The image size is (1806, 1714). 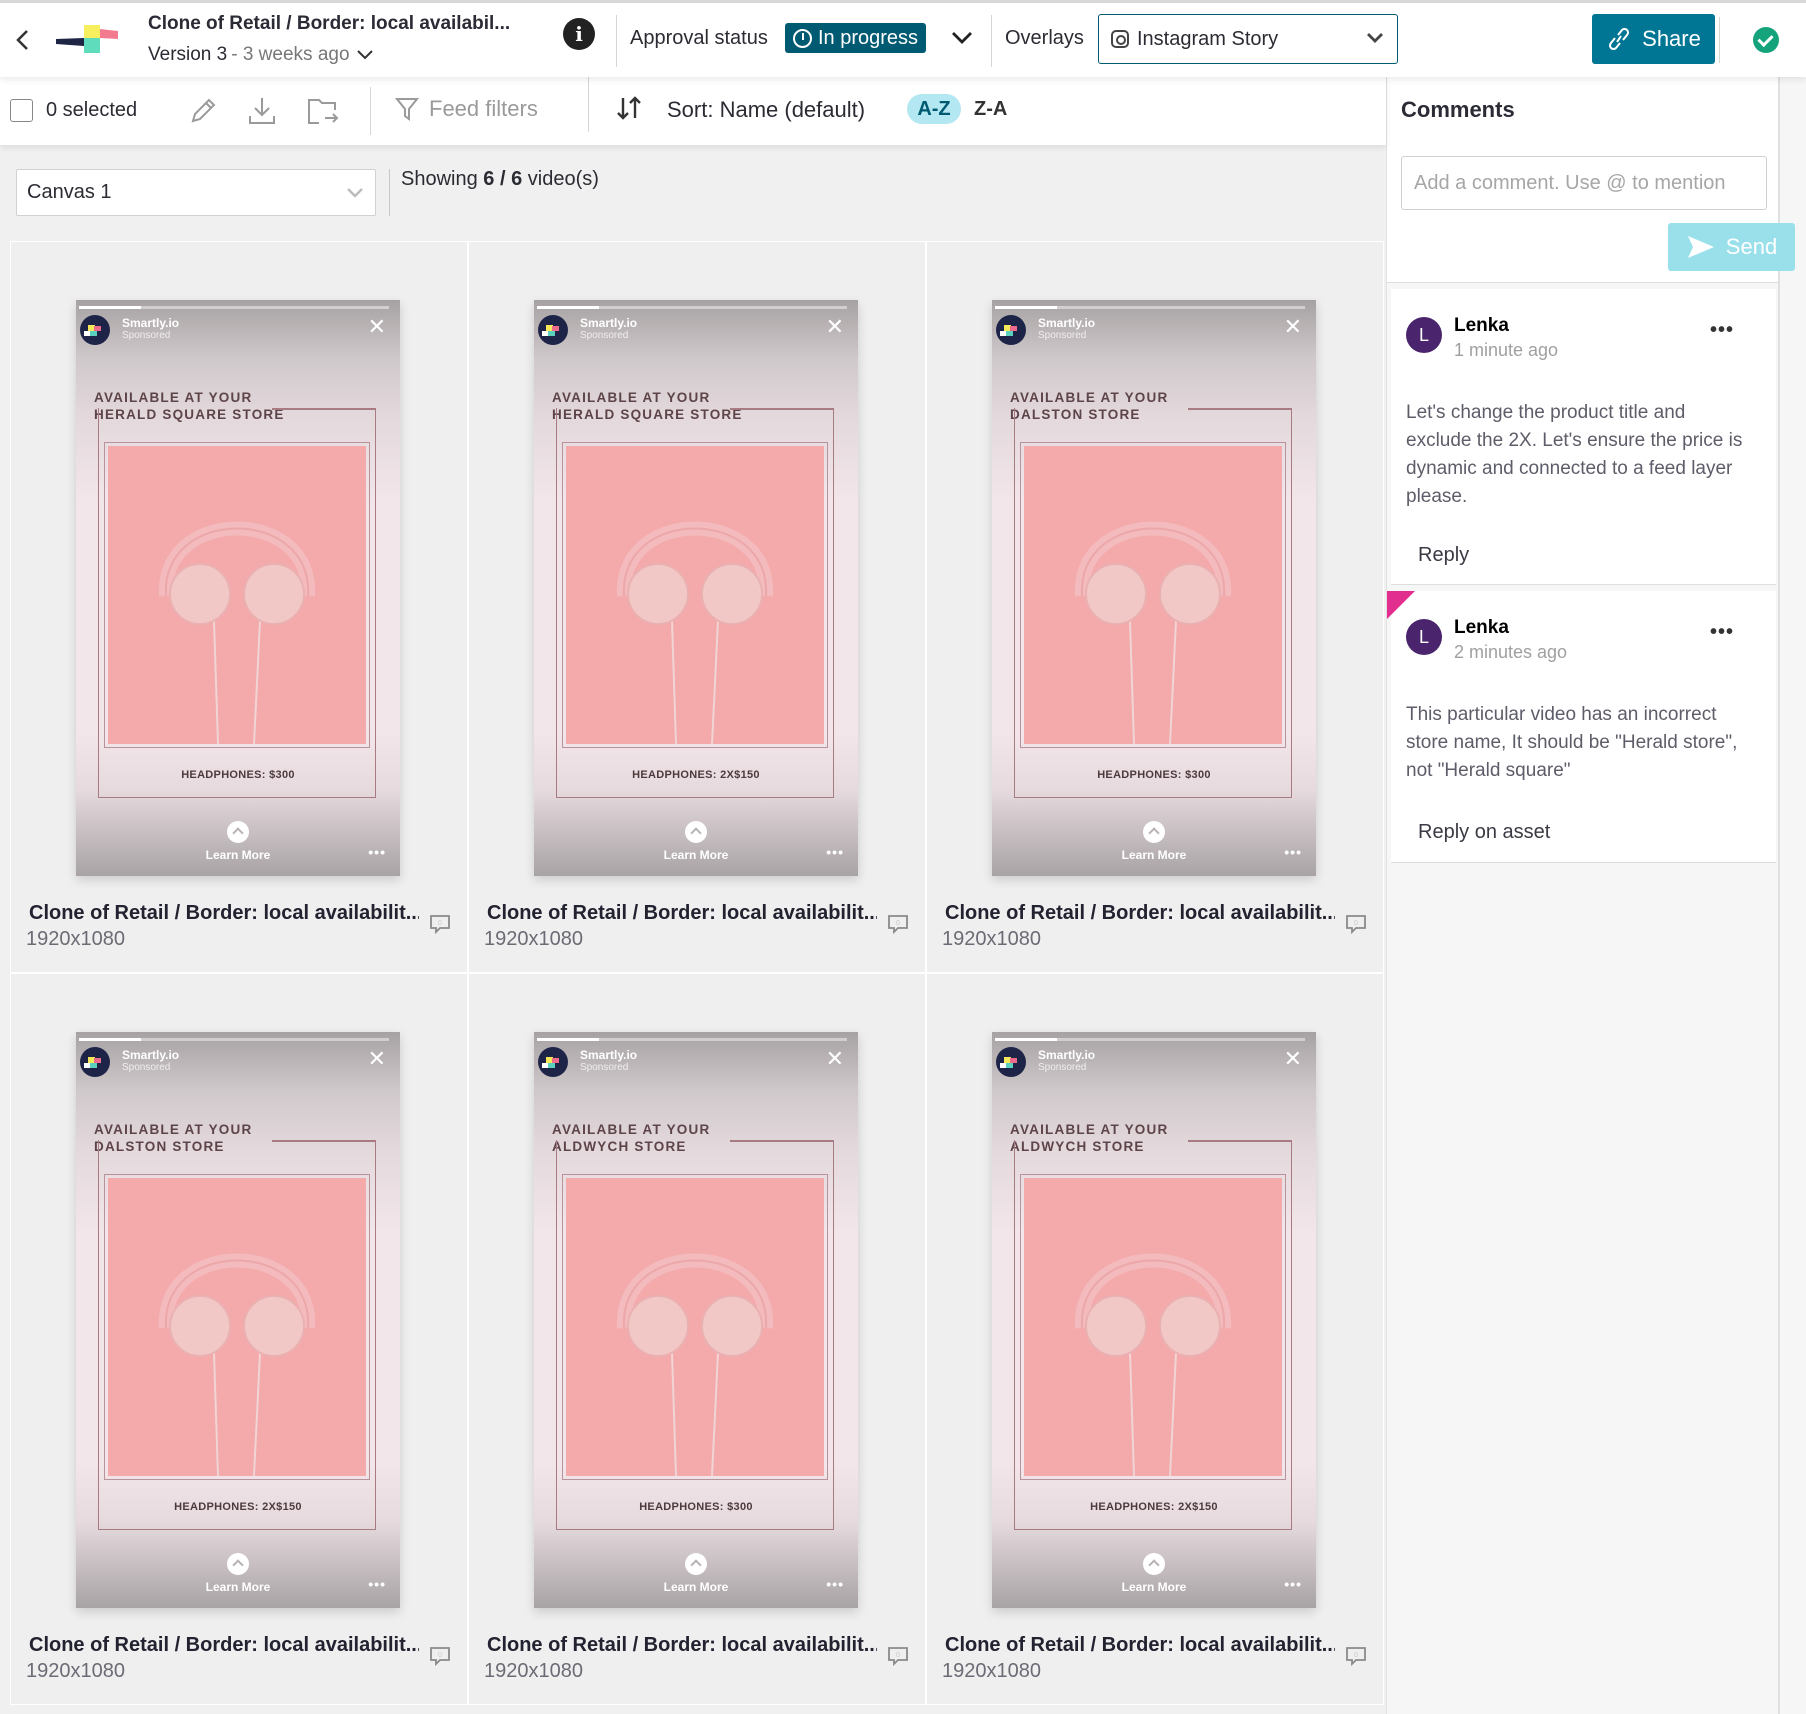 I want to click on instagram-icon, so click(x=1120, y=39).